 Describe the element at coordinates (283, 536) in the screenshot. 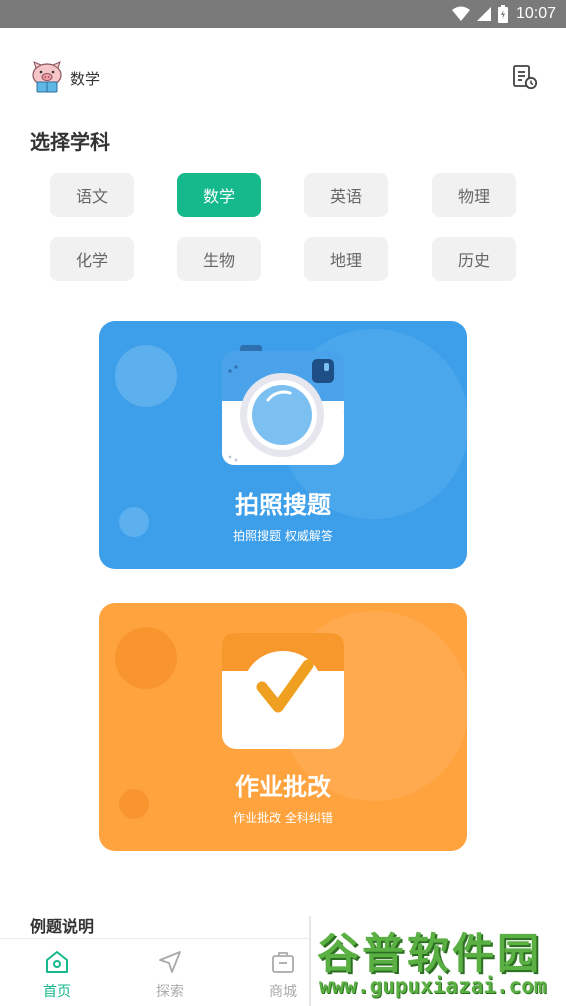

I see `photo-search-subtitle: 拍照搜题 权威解答` at that location.